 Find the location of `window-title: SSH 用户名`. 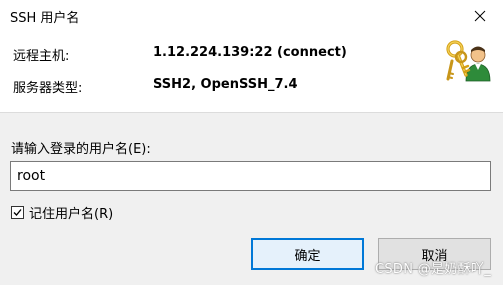

window-title: SSH 用户名 is located at coordinates (45, 18).